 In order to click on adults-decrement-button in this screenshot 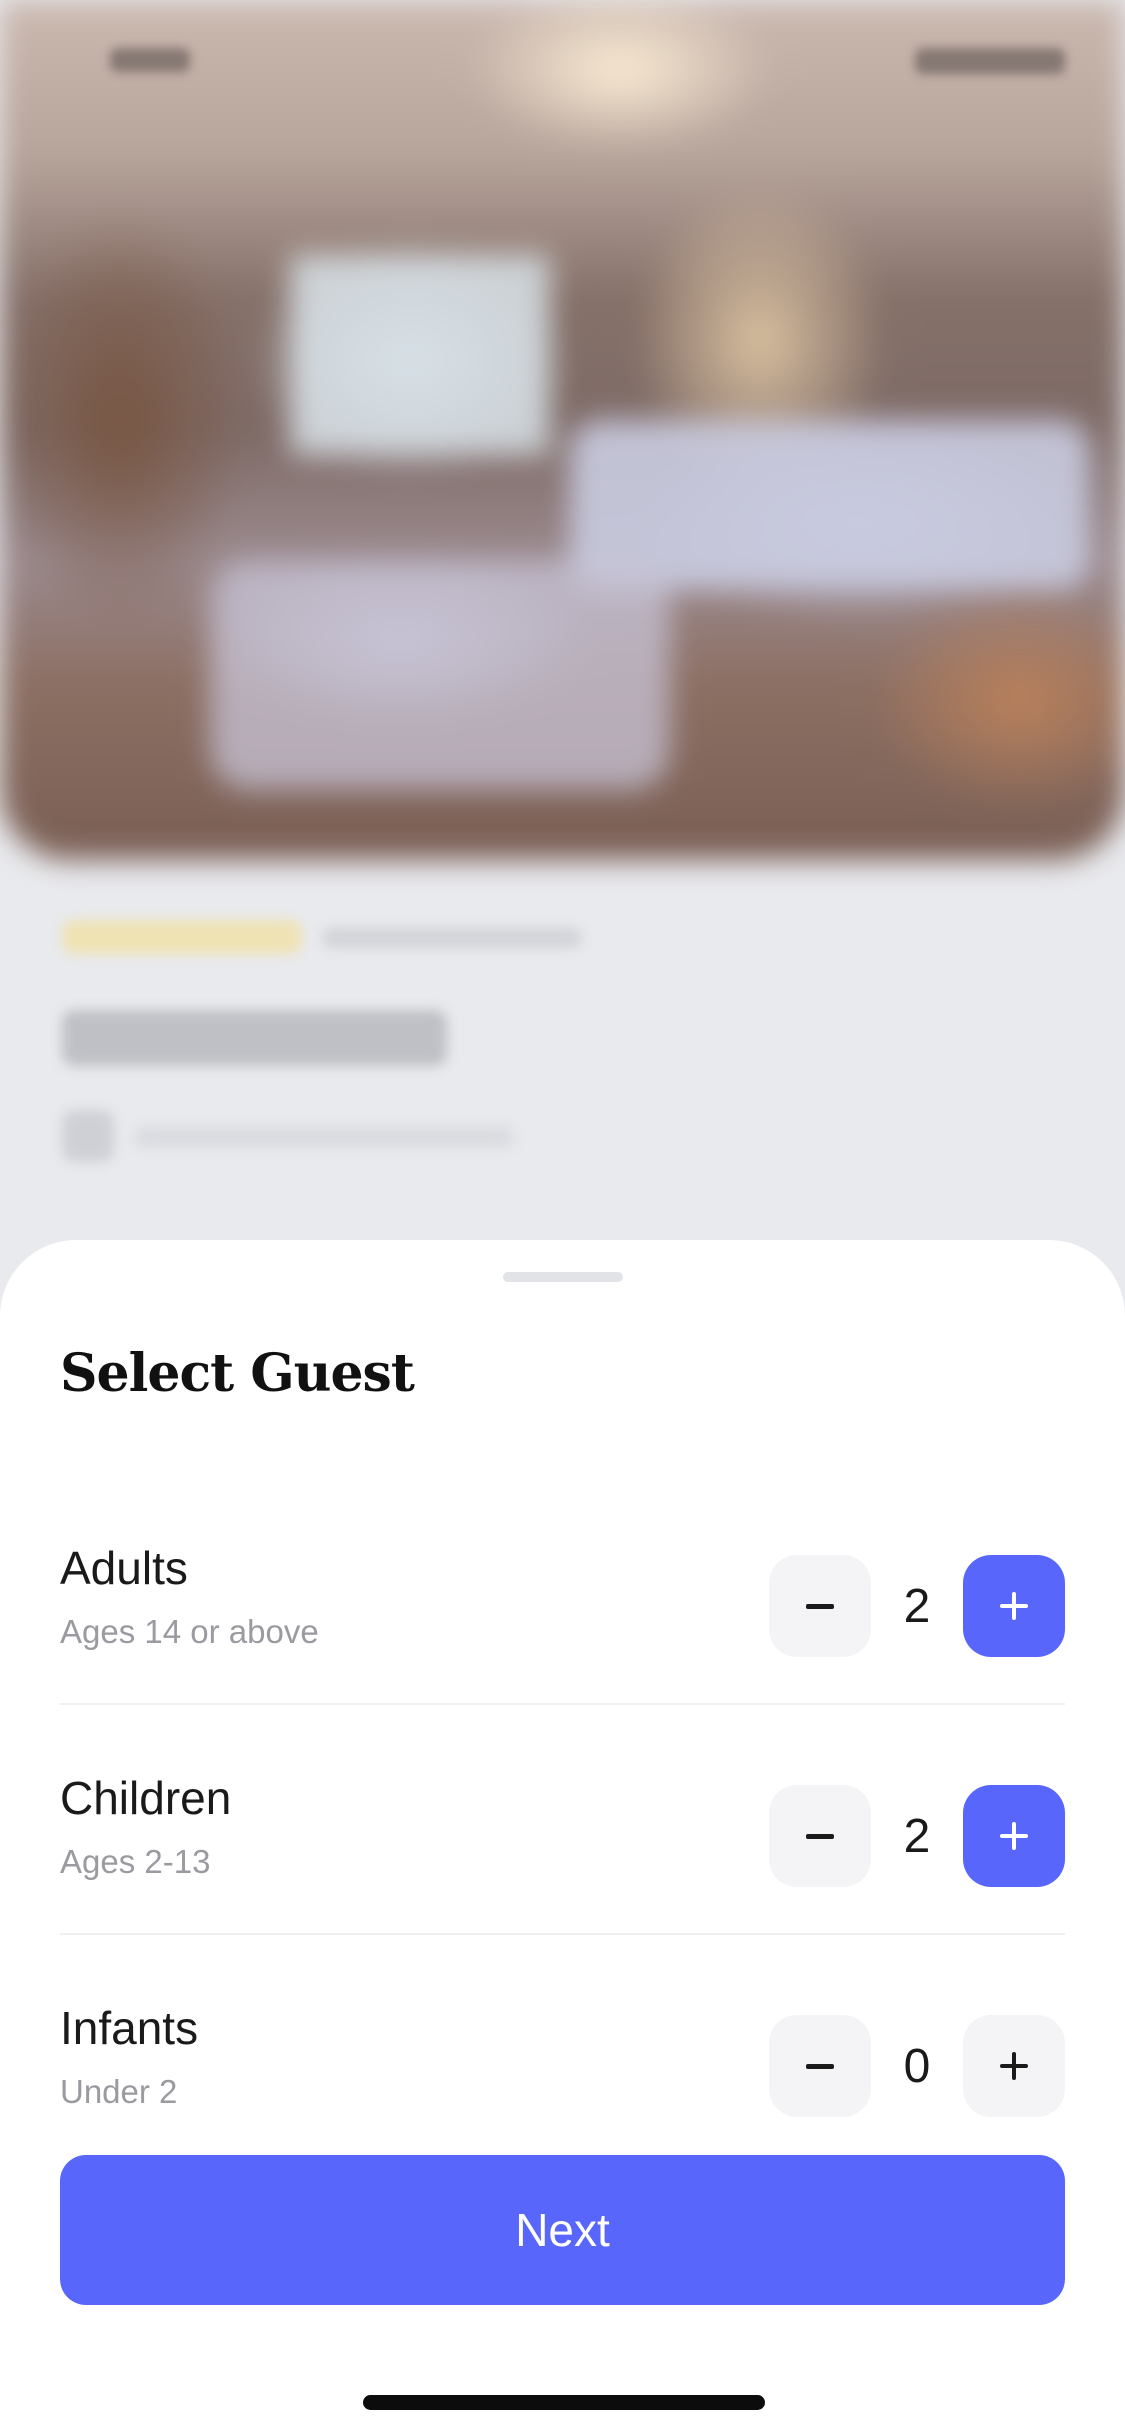, I will do `click(820, 1606)`.